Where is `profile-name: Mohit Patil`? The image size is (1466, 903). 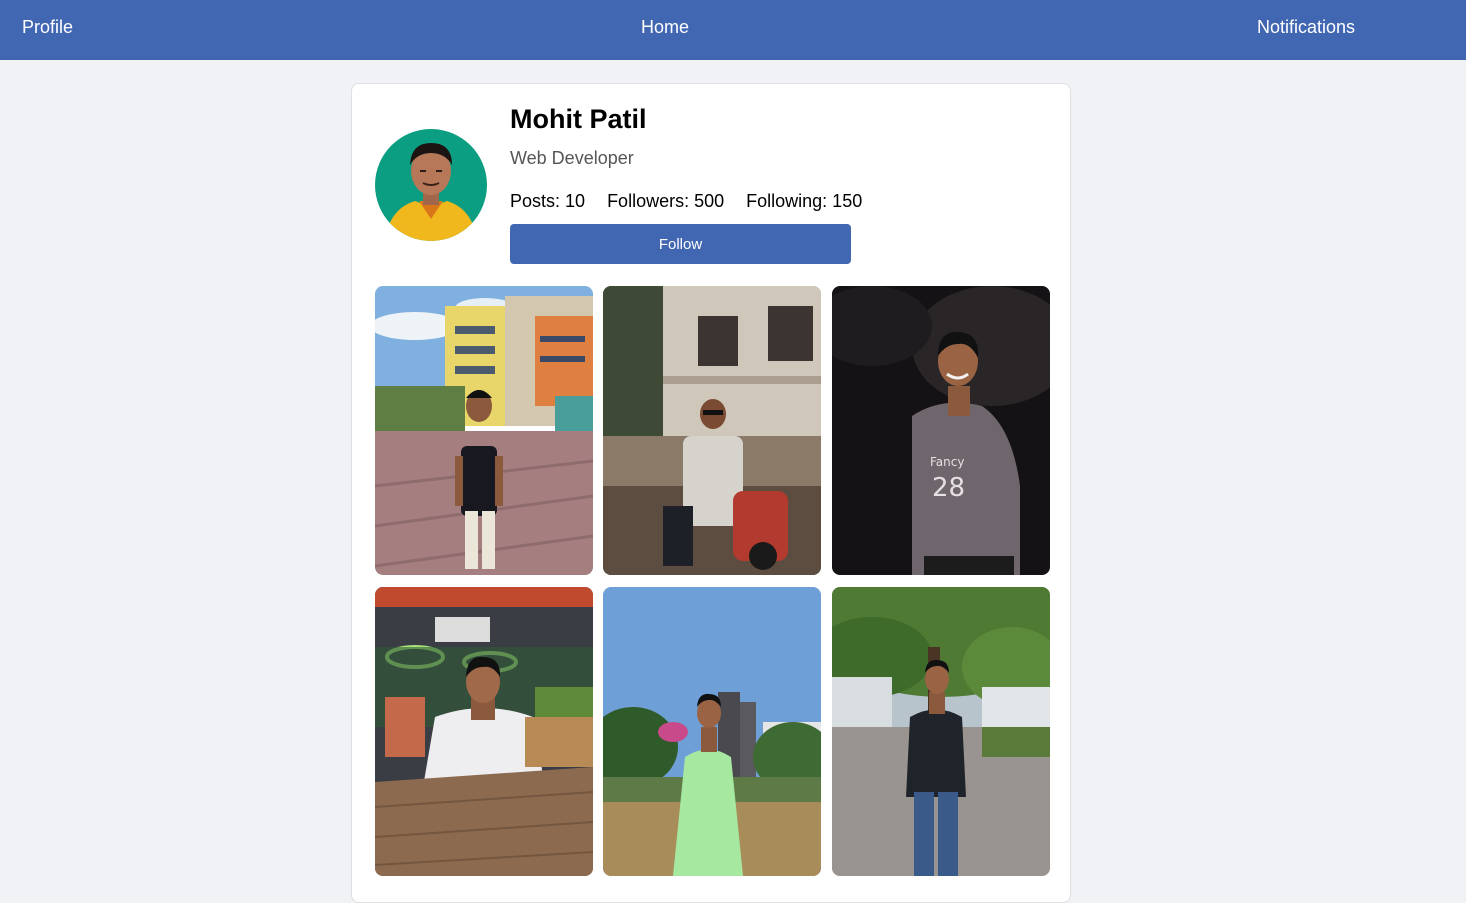 profile-name: Mohit Patil is located at coordinates (578, 119).